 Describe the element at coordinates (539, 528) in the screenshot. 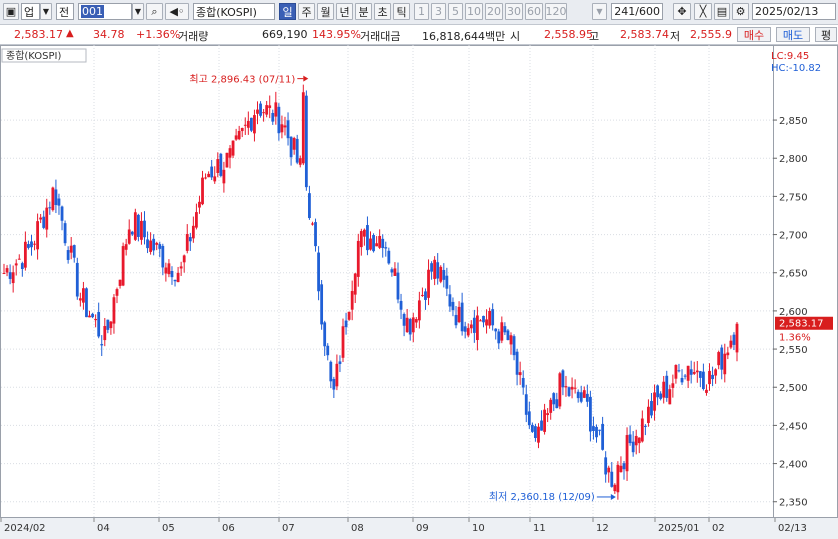

I see `x-tick-label: 11` at that location.